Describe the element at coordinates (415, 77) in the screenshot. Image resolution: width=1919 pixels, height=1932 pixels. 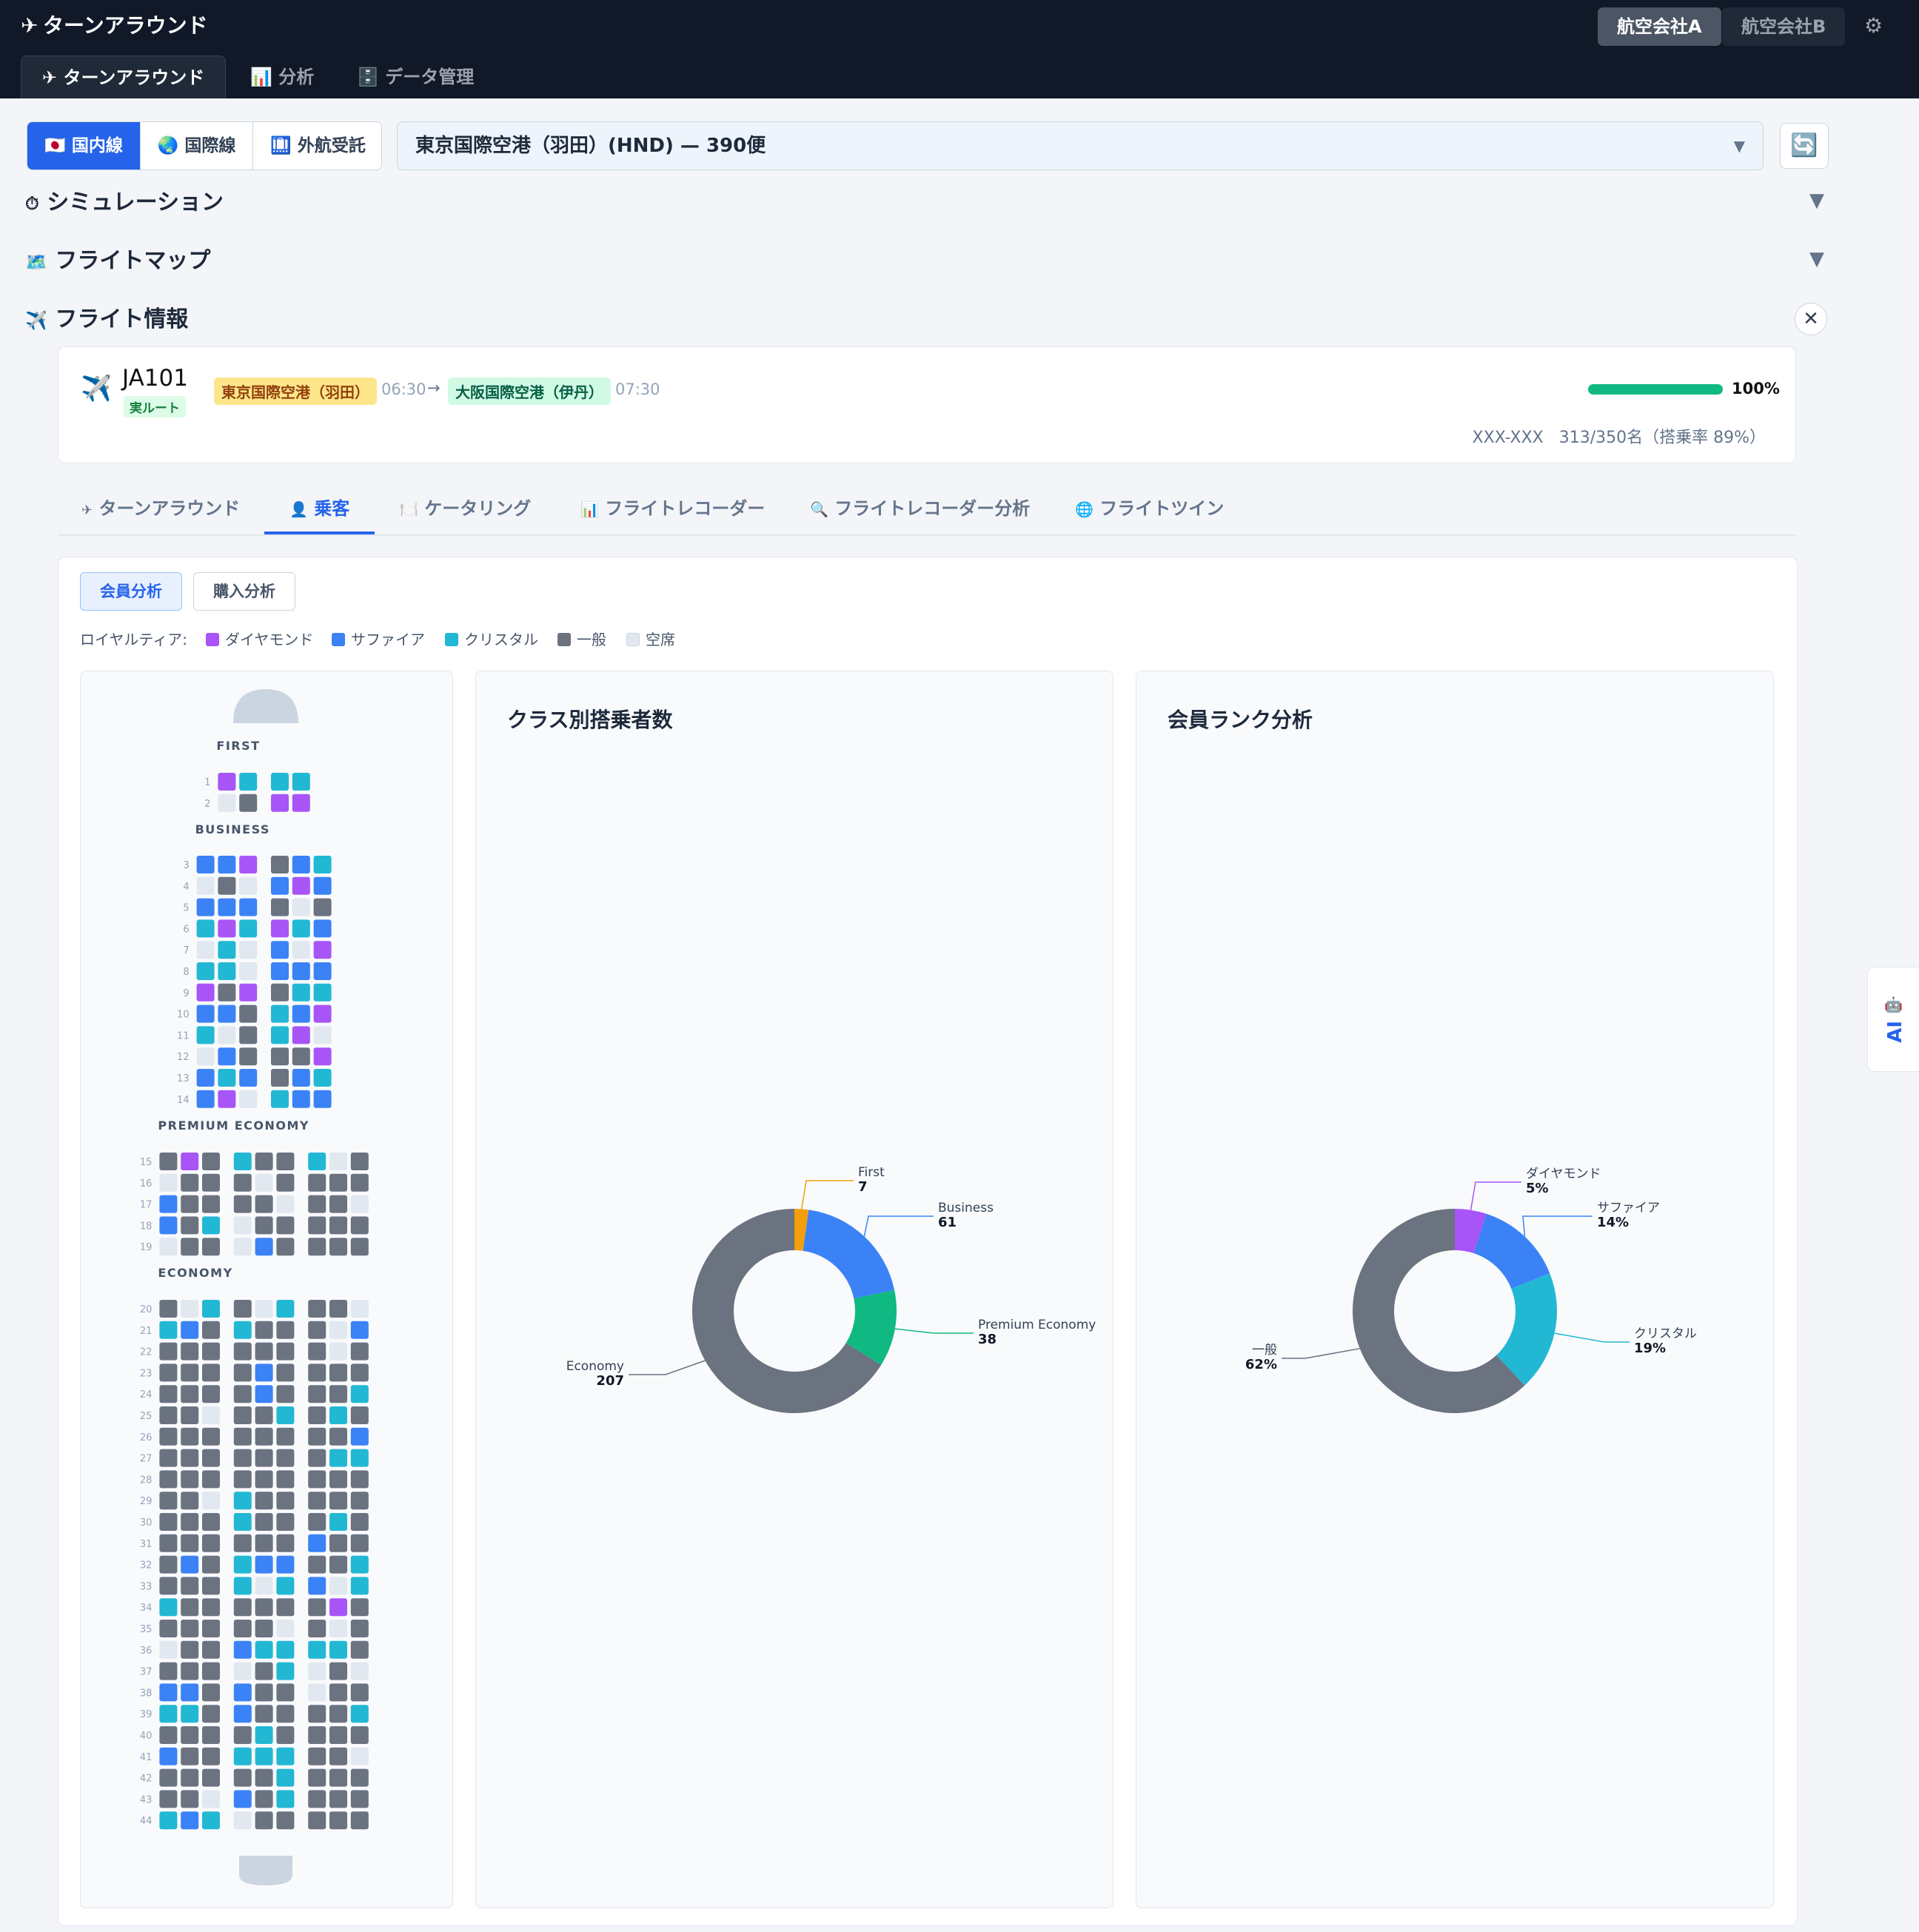
I see `nav-tab-data-management: 🗄️ データ管理` at that location.